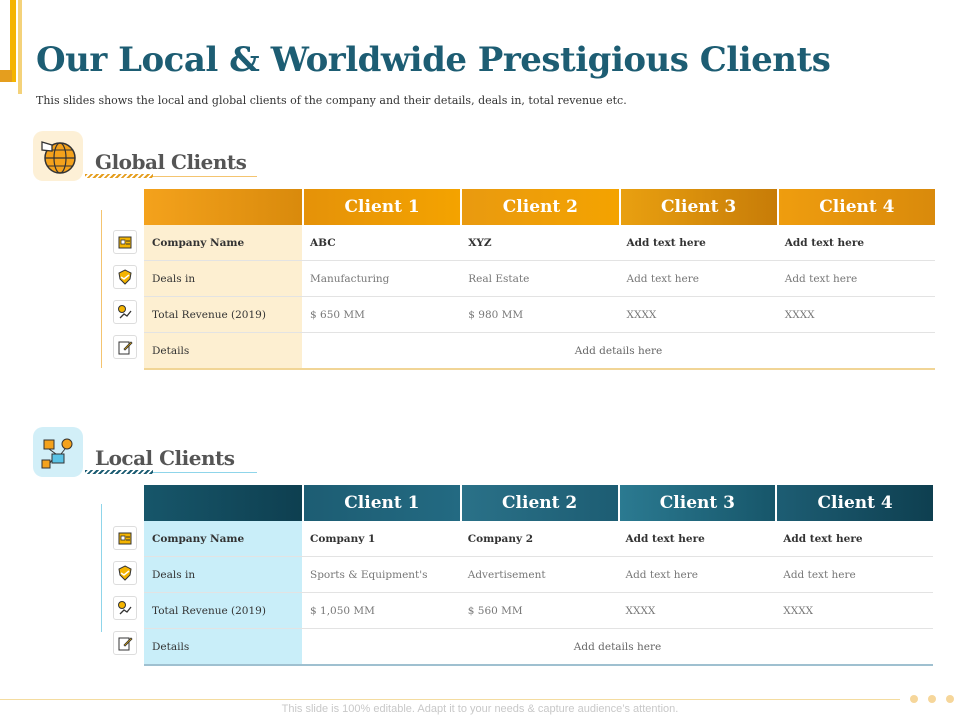  I want to click on local-row-connector, so click(101, 568).